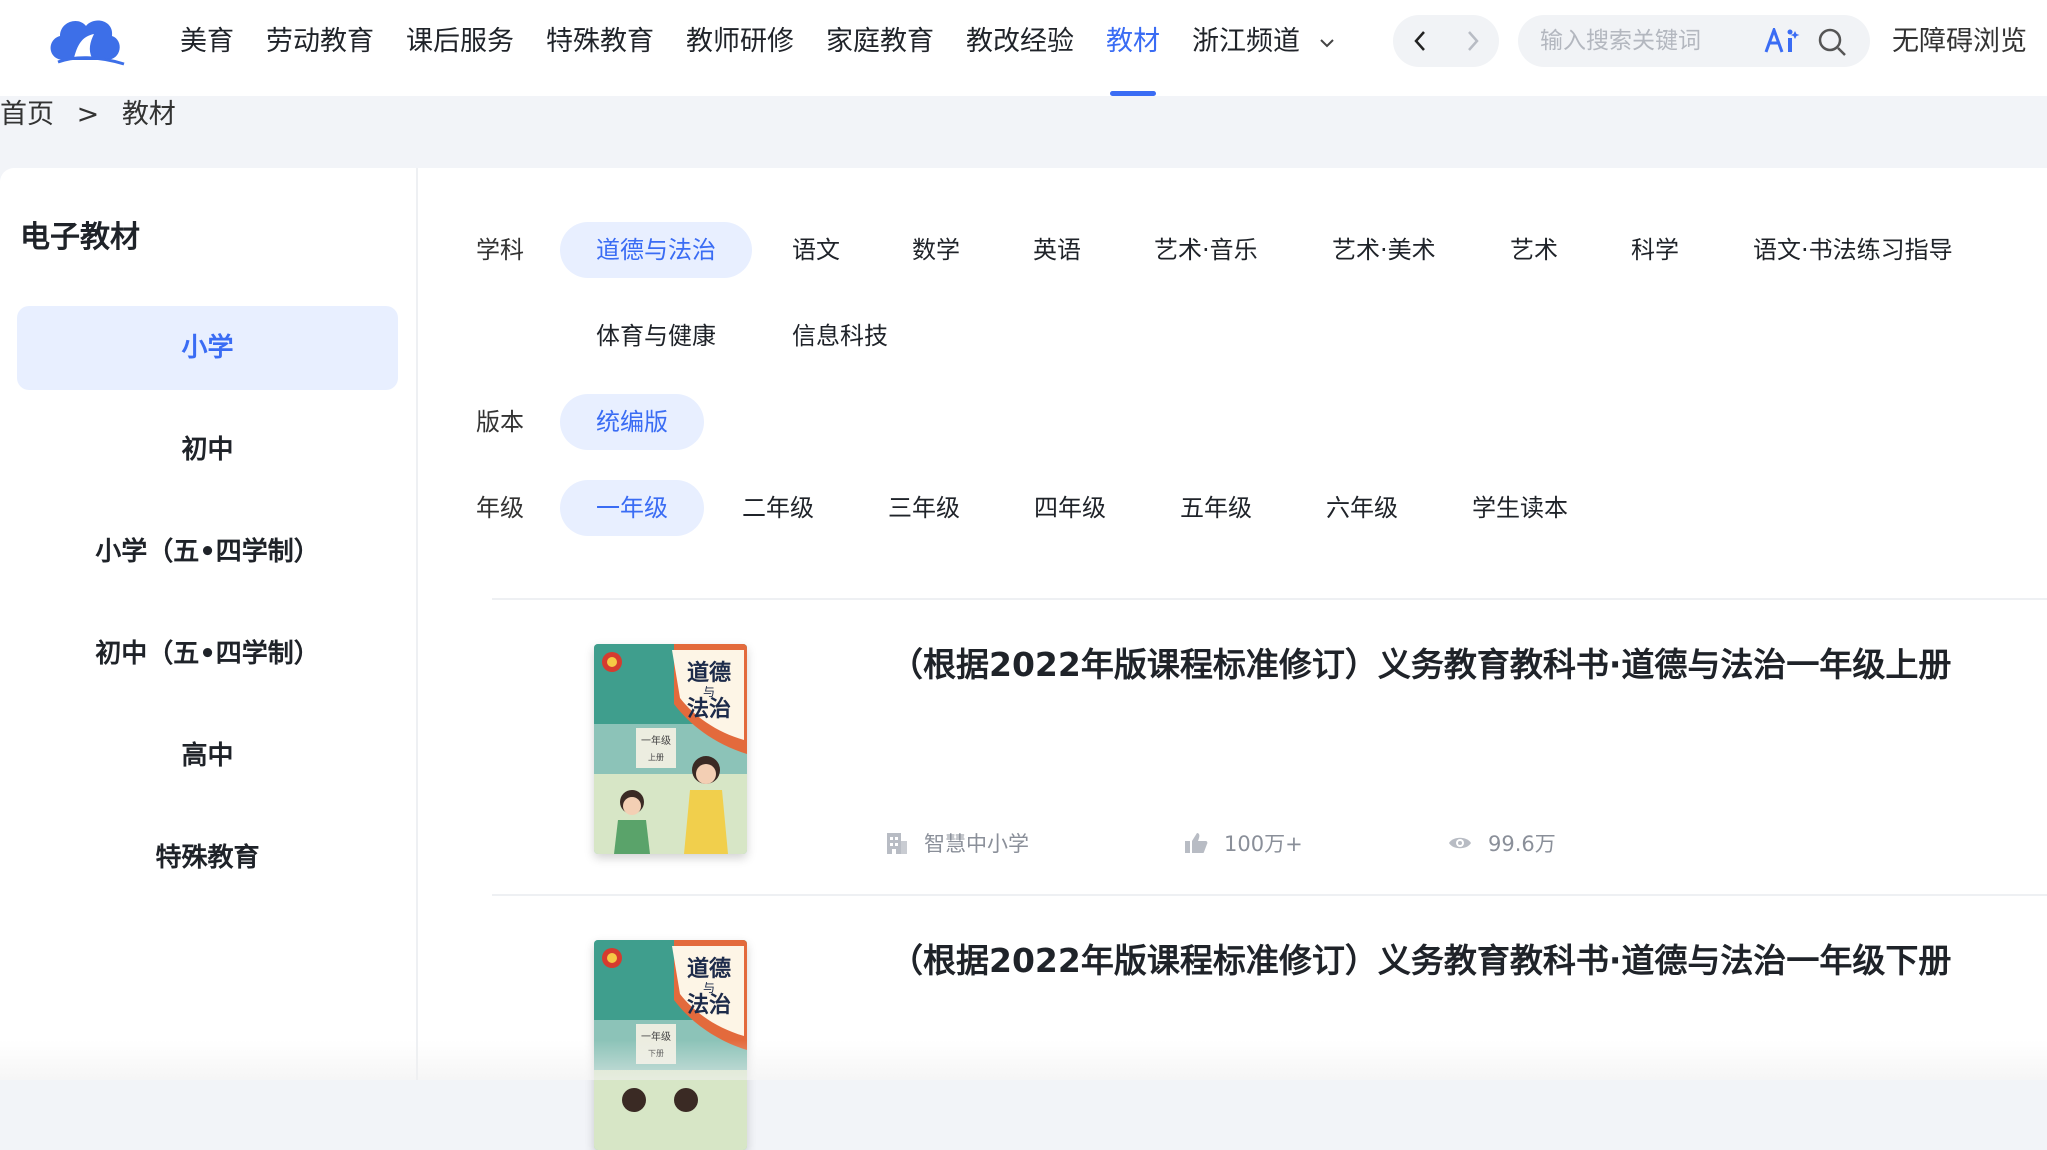 The height and width of the screenshot is (1150, 2047). I want to click on nav-item-aesthetic-education: 美育, so click(207, 48).